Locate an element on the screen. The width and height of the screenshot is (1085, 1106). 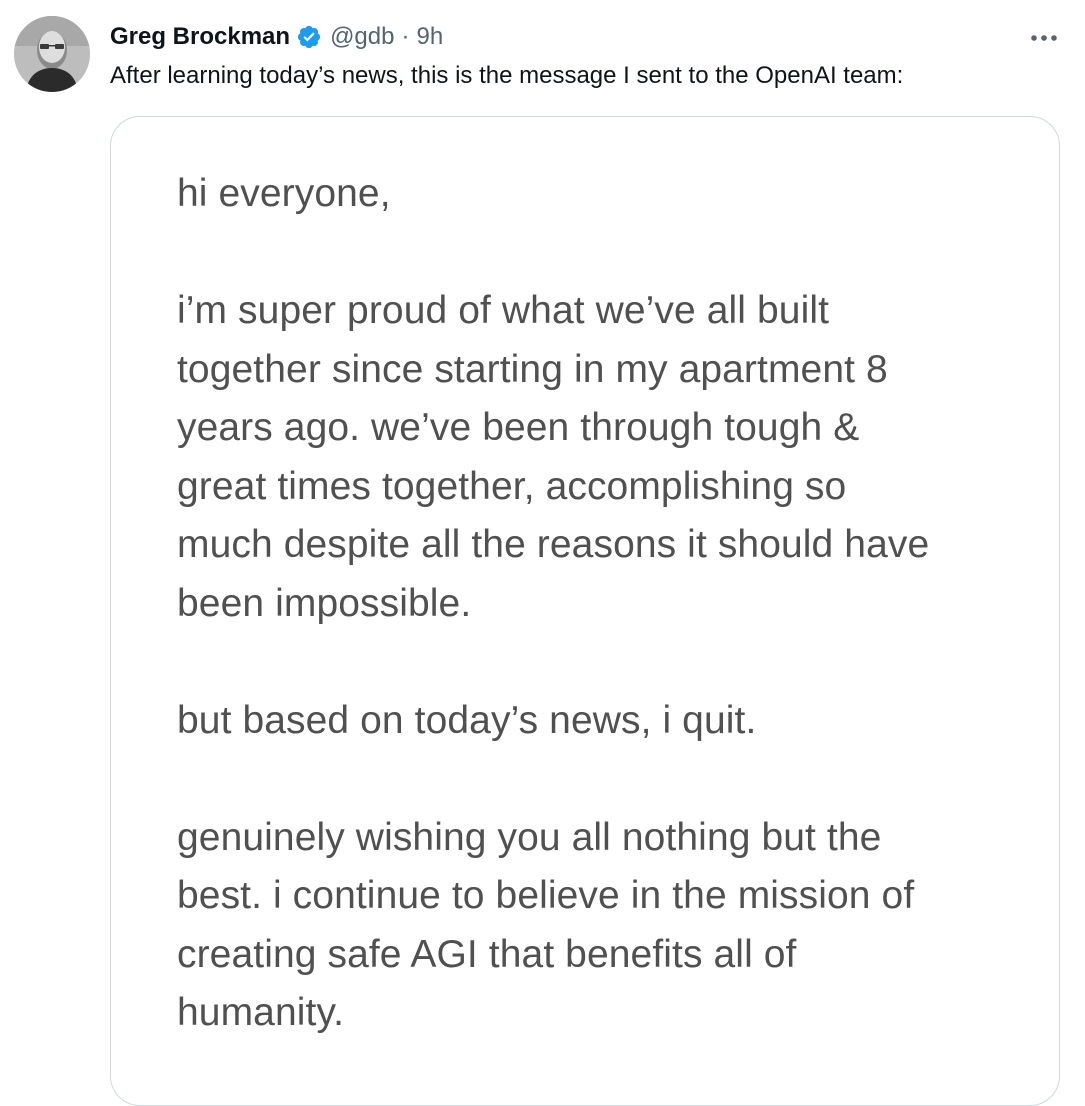
timestamp: 9h is located at coordinates (429, 37).